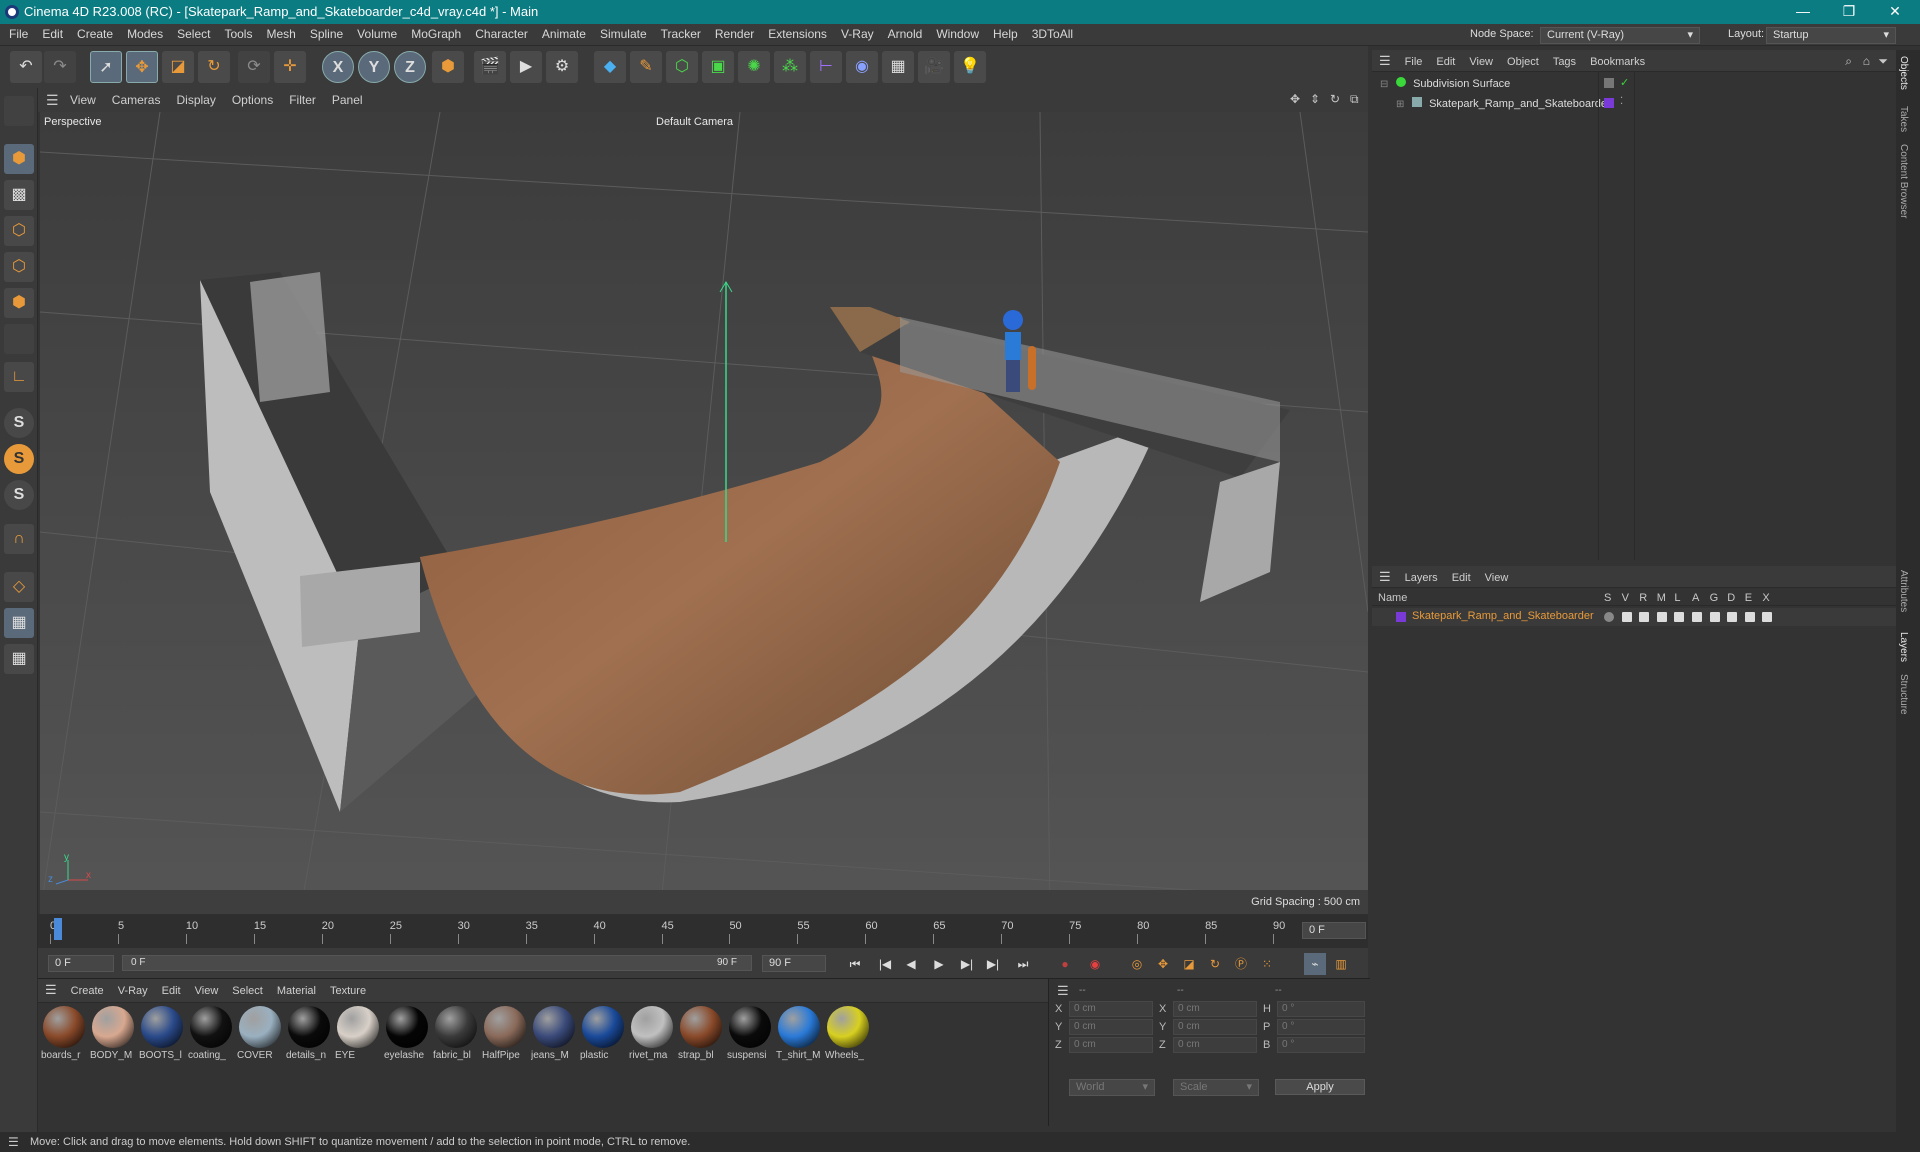  Describe the element at coordinates (939, 964) in the screenshot. I see `play-icon: ▶` at that location.